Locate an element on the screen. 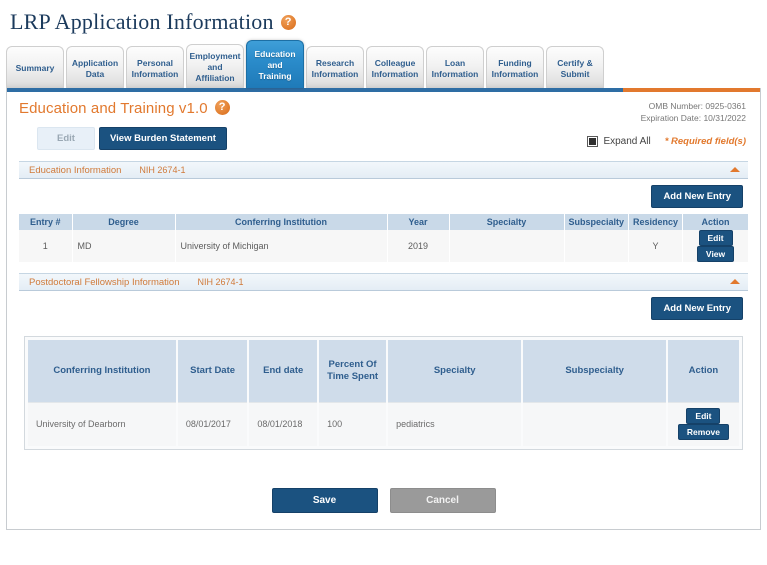  tab-certify-and-submit: Certify & Submit is located at coordinates (575, 67).